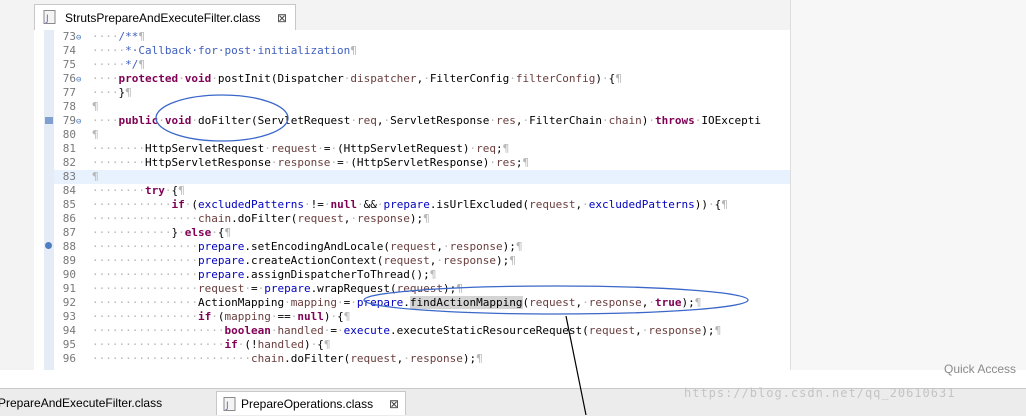 The width and height of the screenshot is (1026, 416). What do you see at coordinates (576, 365) in the screenshot?
I see `annotation-arrow-line` at bounding box center [576, 365].